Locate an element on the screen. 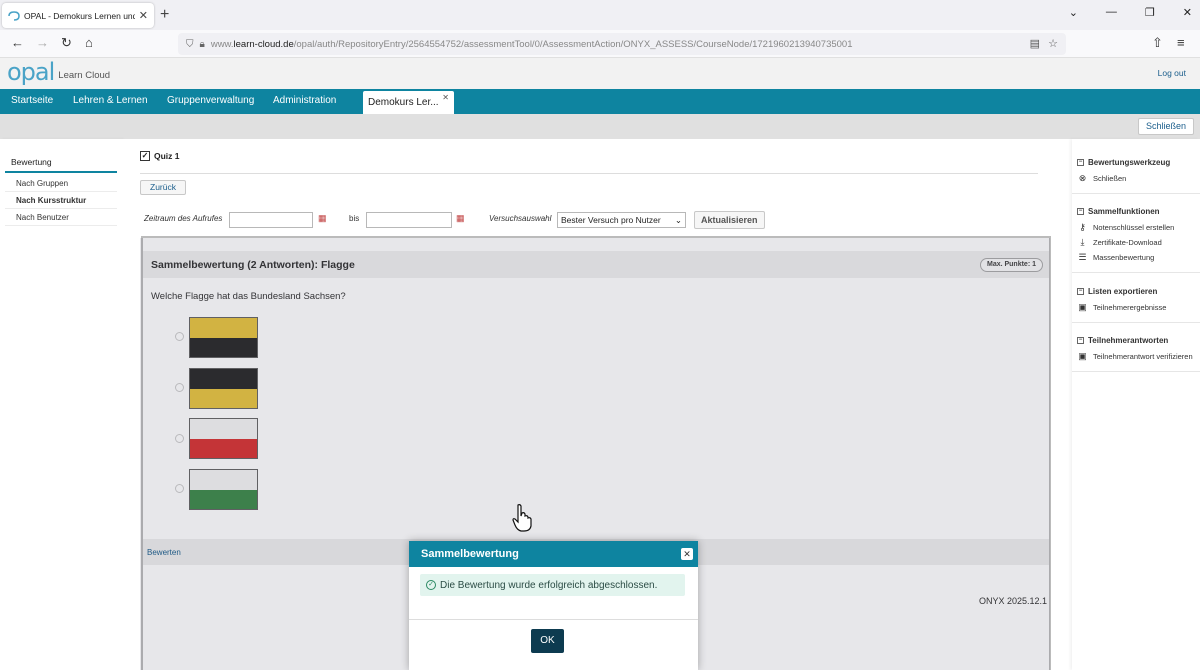  reload-icon: ↻ is located at coordinates (66, 43).